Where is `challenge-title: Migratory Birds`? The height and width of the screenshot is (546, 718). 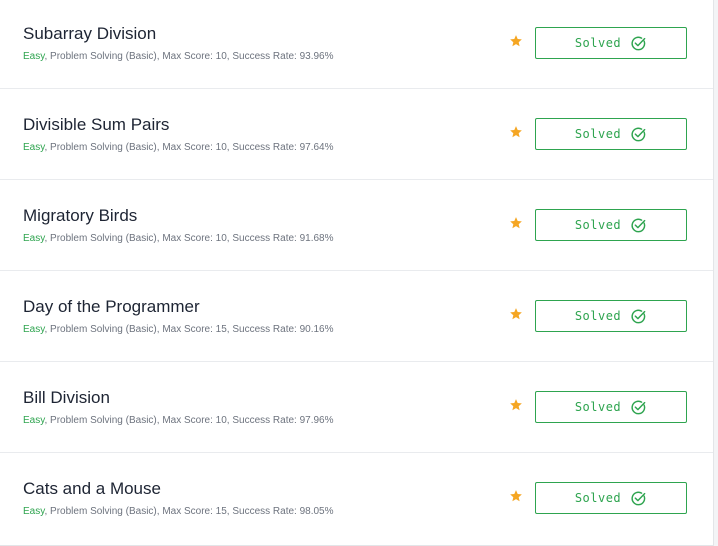
challenge-title: Migratory Birds is located at coordinates (80, 216).